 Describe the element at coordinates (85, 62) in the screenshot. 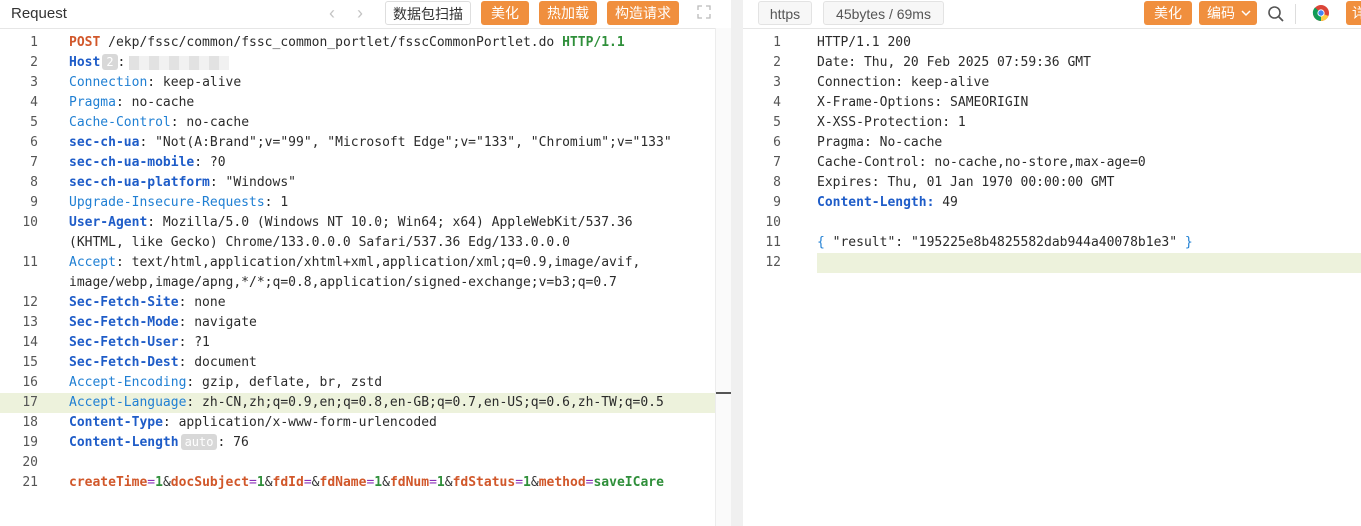

I see `header-key: Host` at that location.